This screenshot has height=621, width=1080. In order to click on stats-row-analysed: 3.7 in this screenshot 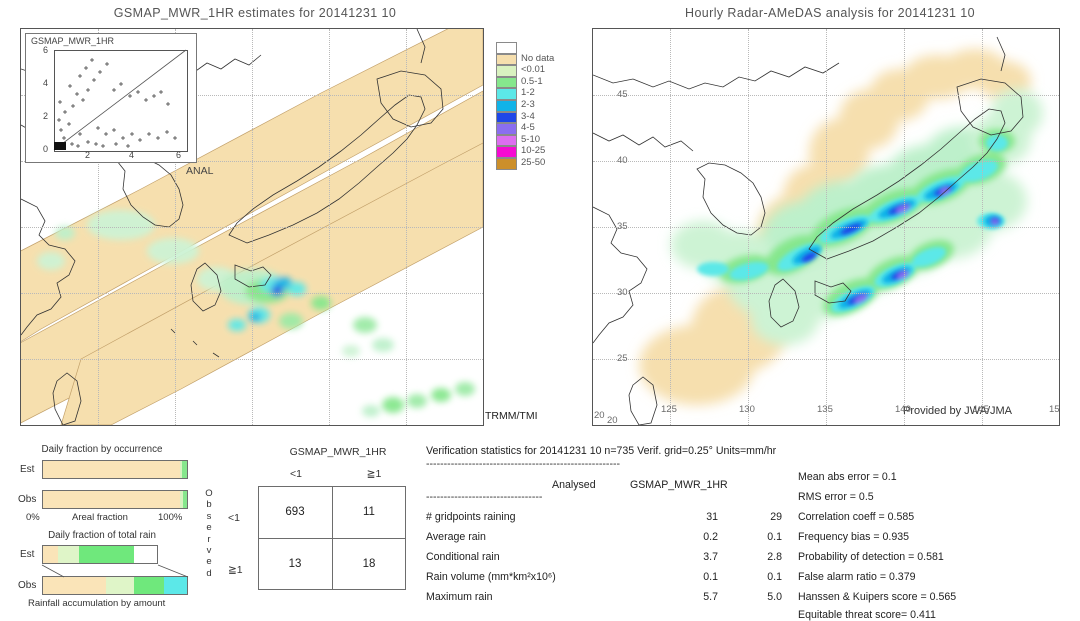, I will do `click(710, 557)`.